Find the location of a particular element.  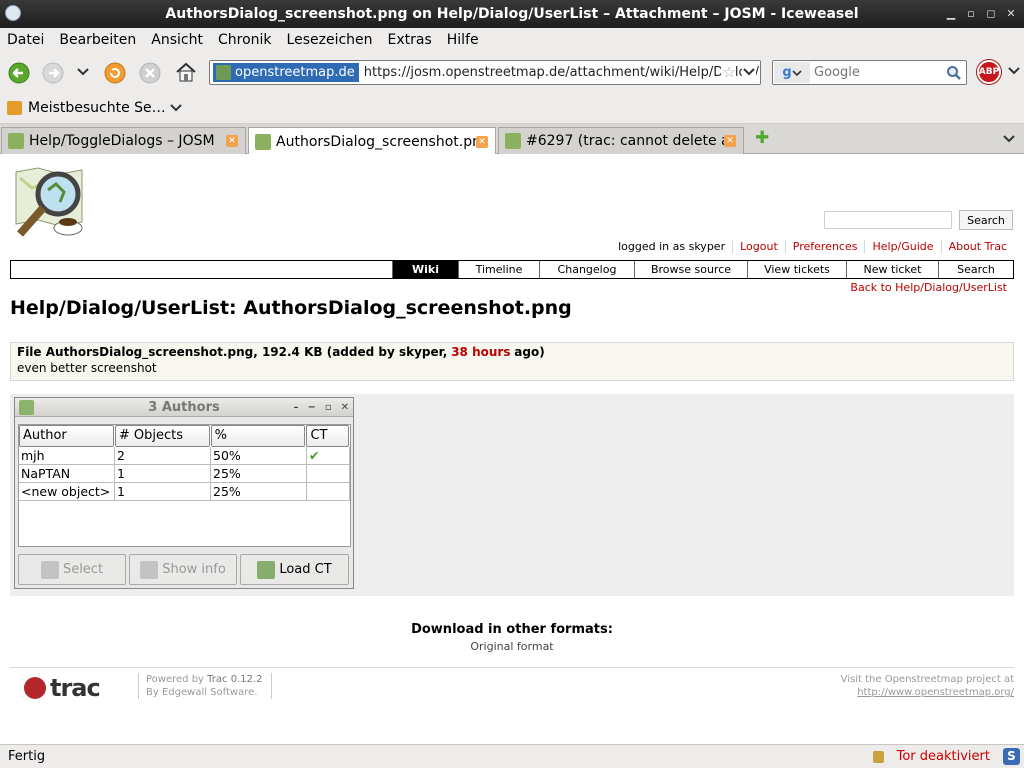

trac-logo: trac is located at coordinates (74, 688).